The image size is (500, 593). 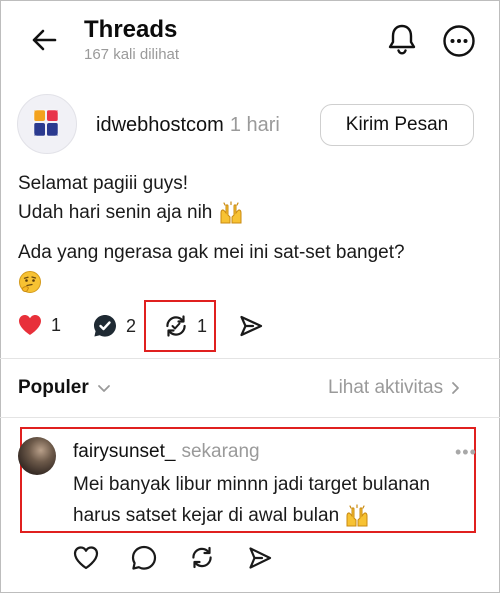 I want to click on repost-icon, so click(x=202, y=558).